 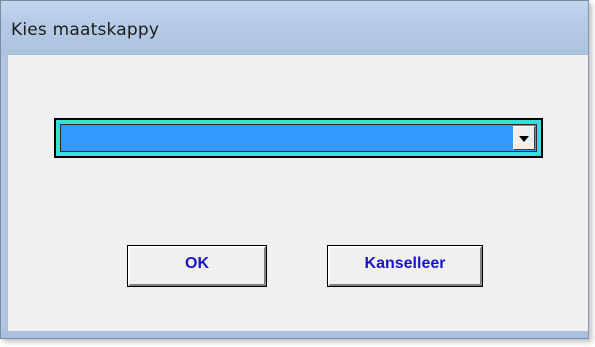 I want to click on company-select, so click(x=298, y=138).